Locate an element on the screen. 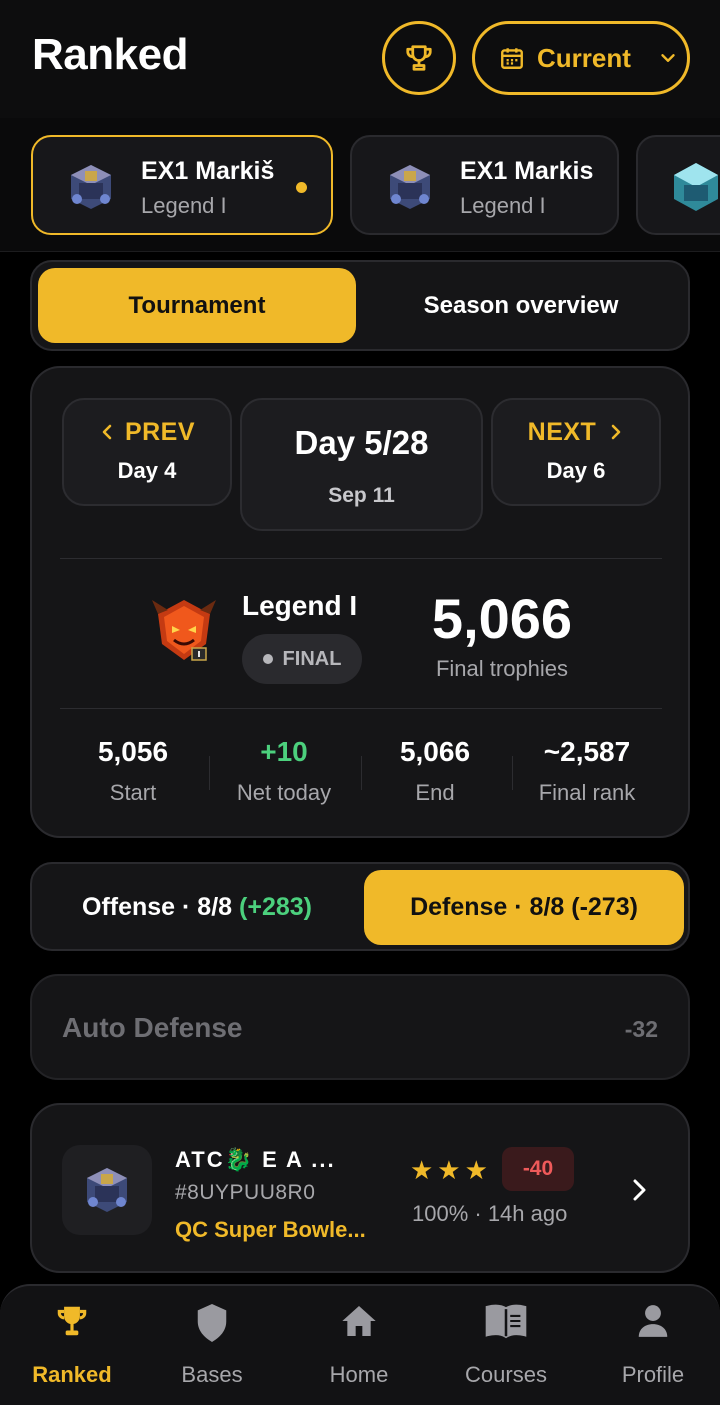 This screenshot has width=720, height=1405. period-label: Current is located at coordinates (584, 57).